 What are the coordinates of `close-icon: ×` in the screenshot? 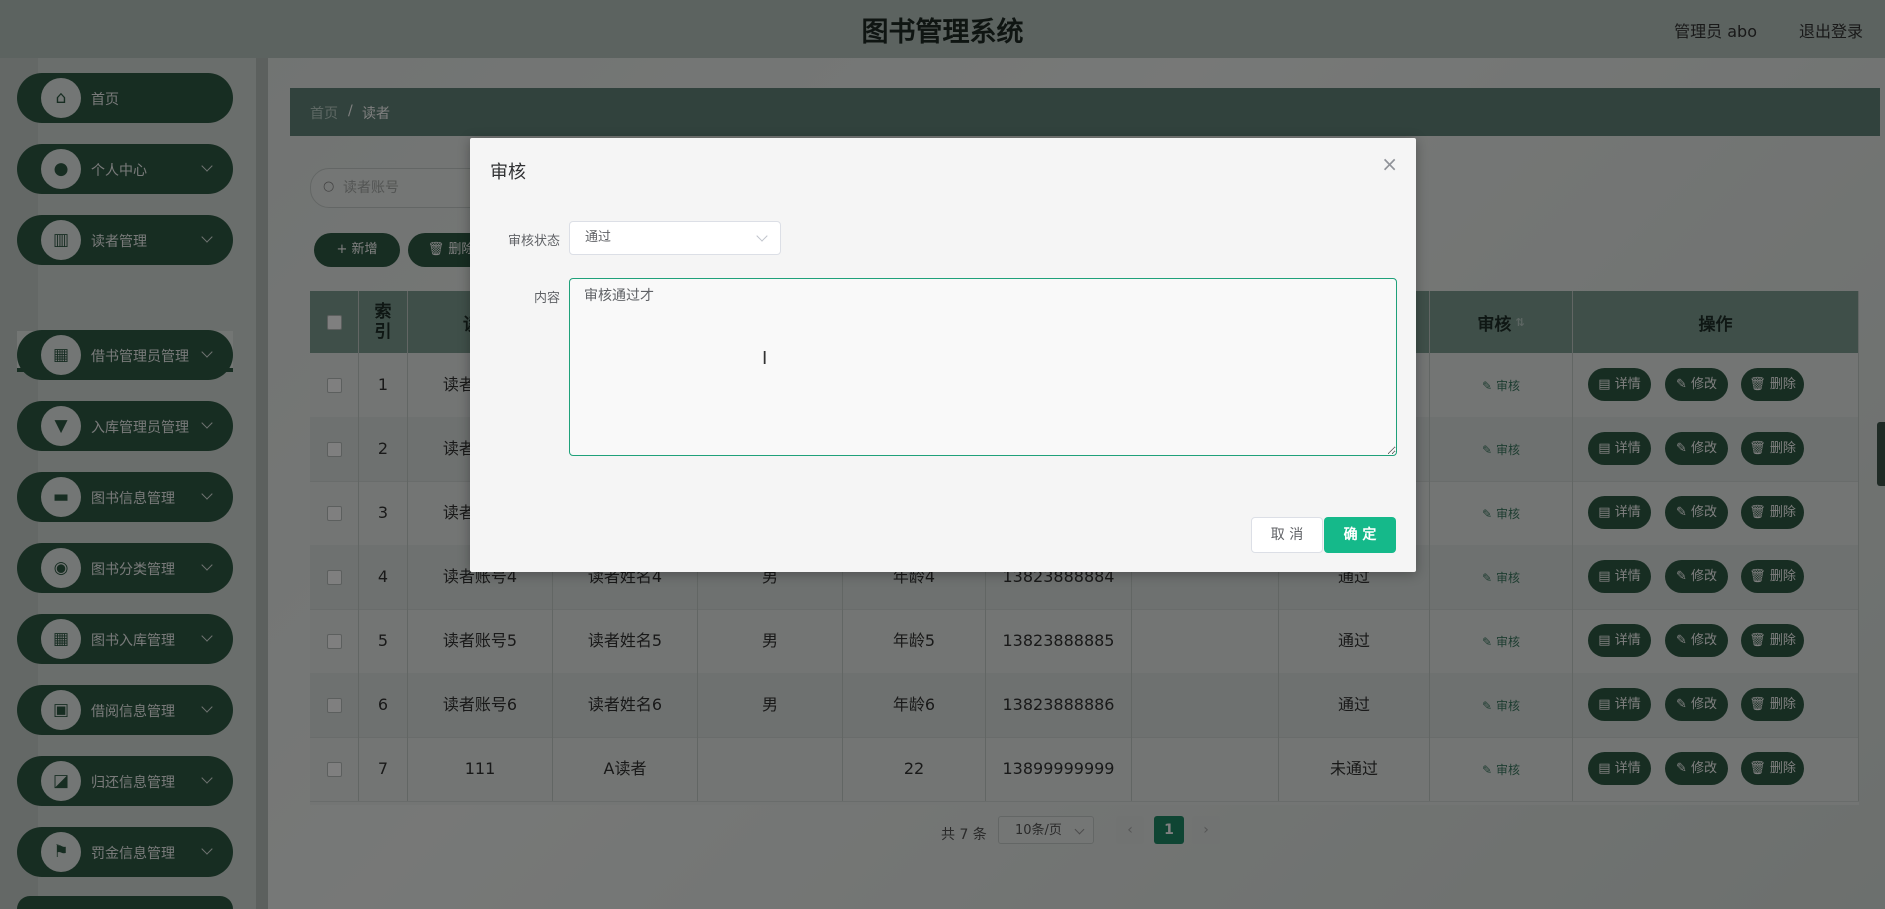 It's located at (1389, 164).